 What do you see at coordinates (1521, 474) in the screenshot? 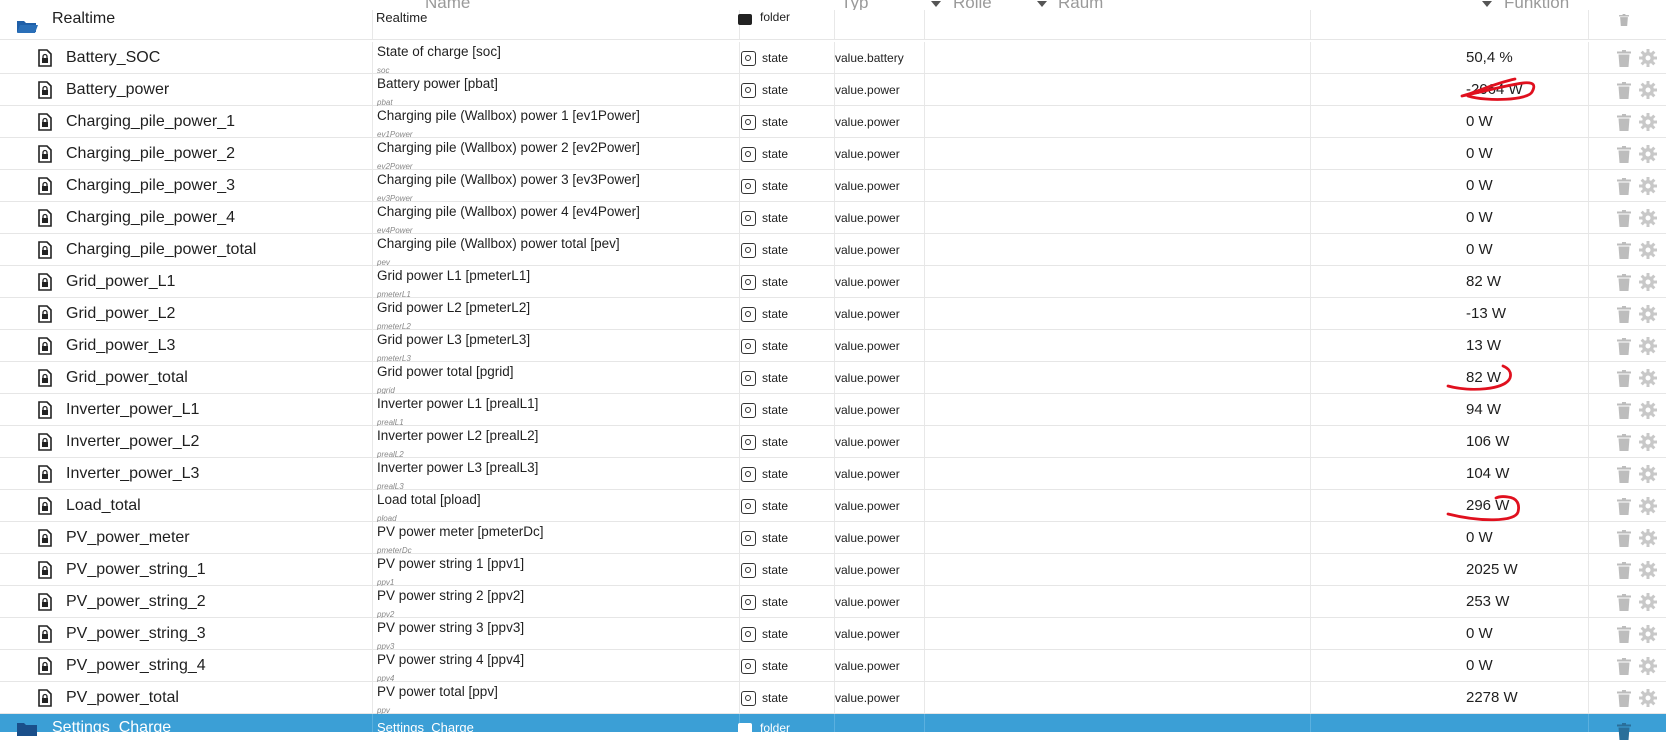
I see `object-value: 104 W` at bounding box center [1521, 474].